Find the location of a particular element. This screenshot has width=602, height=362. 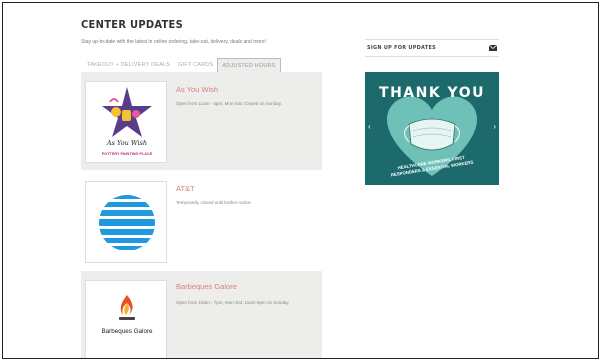

business-name: Barbeques Galore is located at coordinates (206, 286).